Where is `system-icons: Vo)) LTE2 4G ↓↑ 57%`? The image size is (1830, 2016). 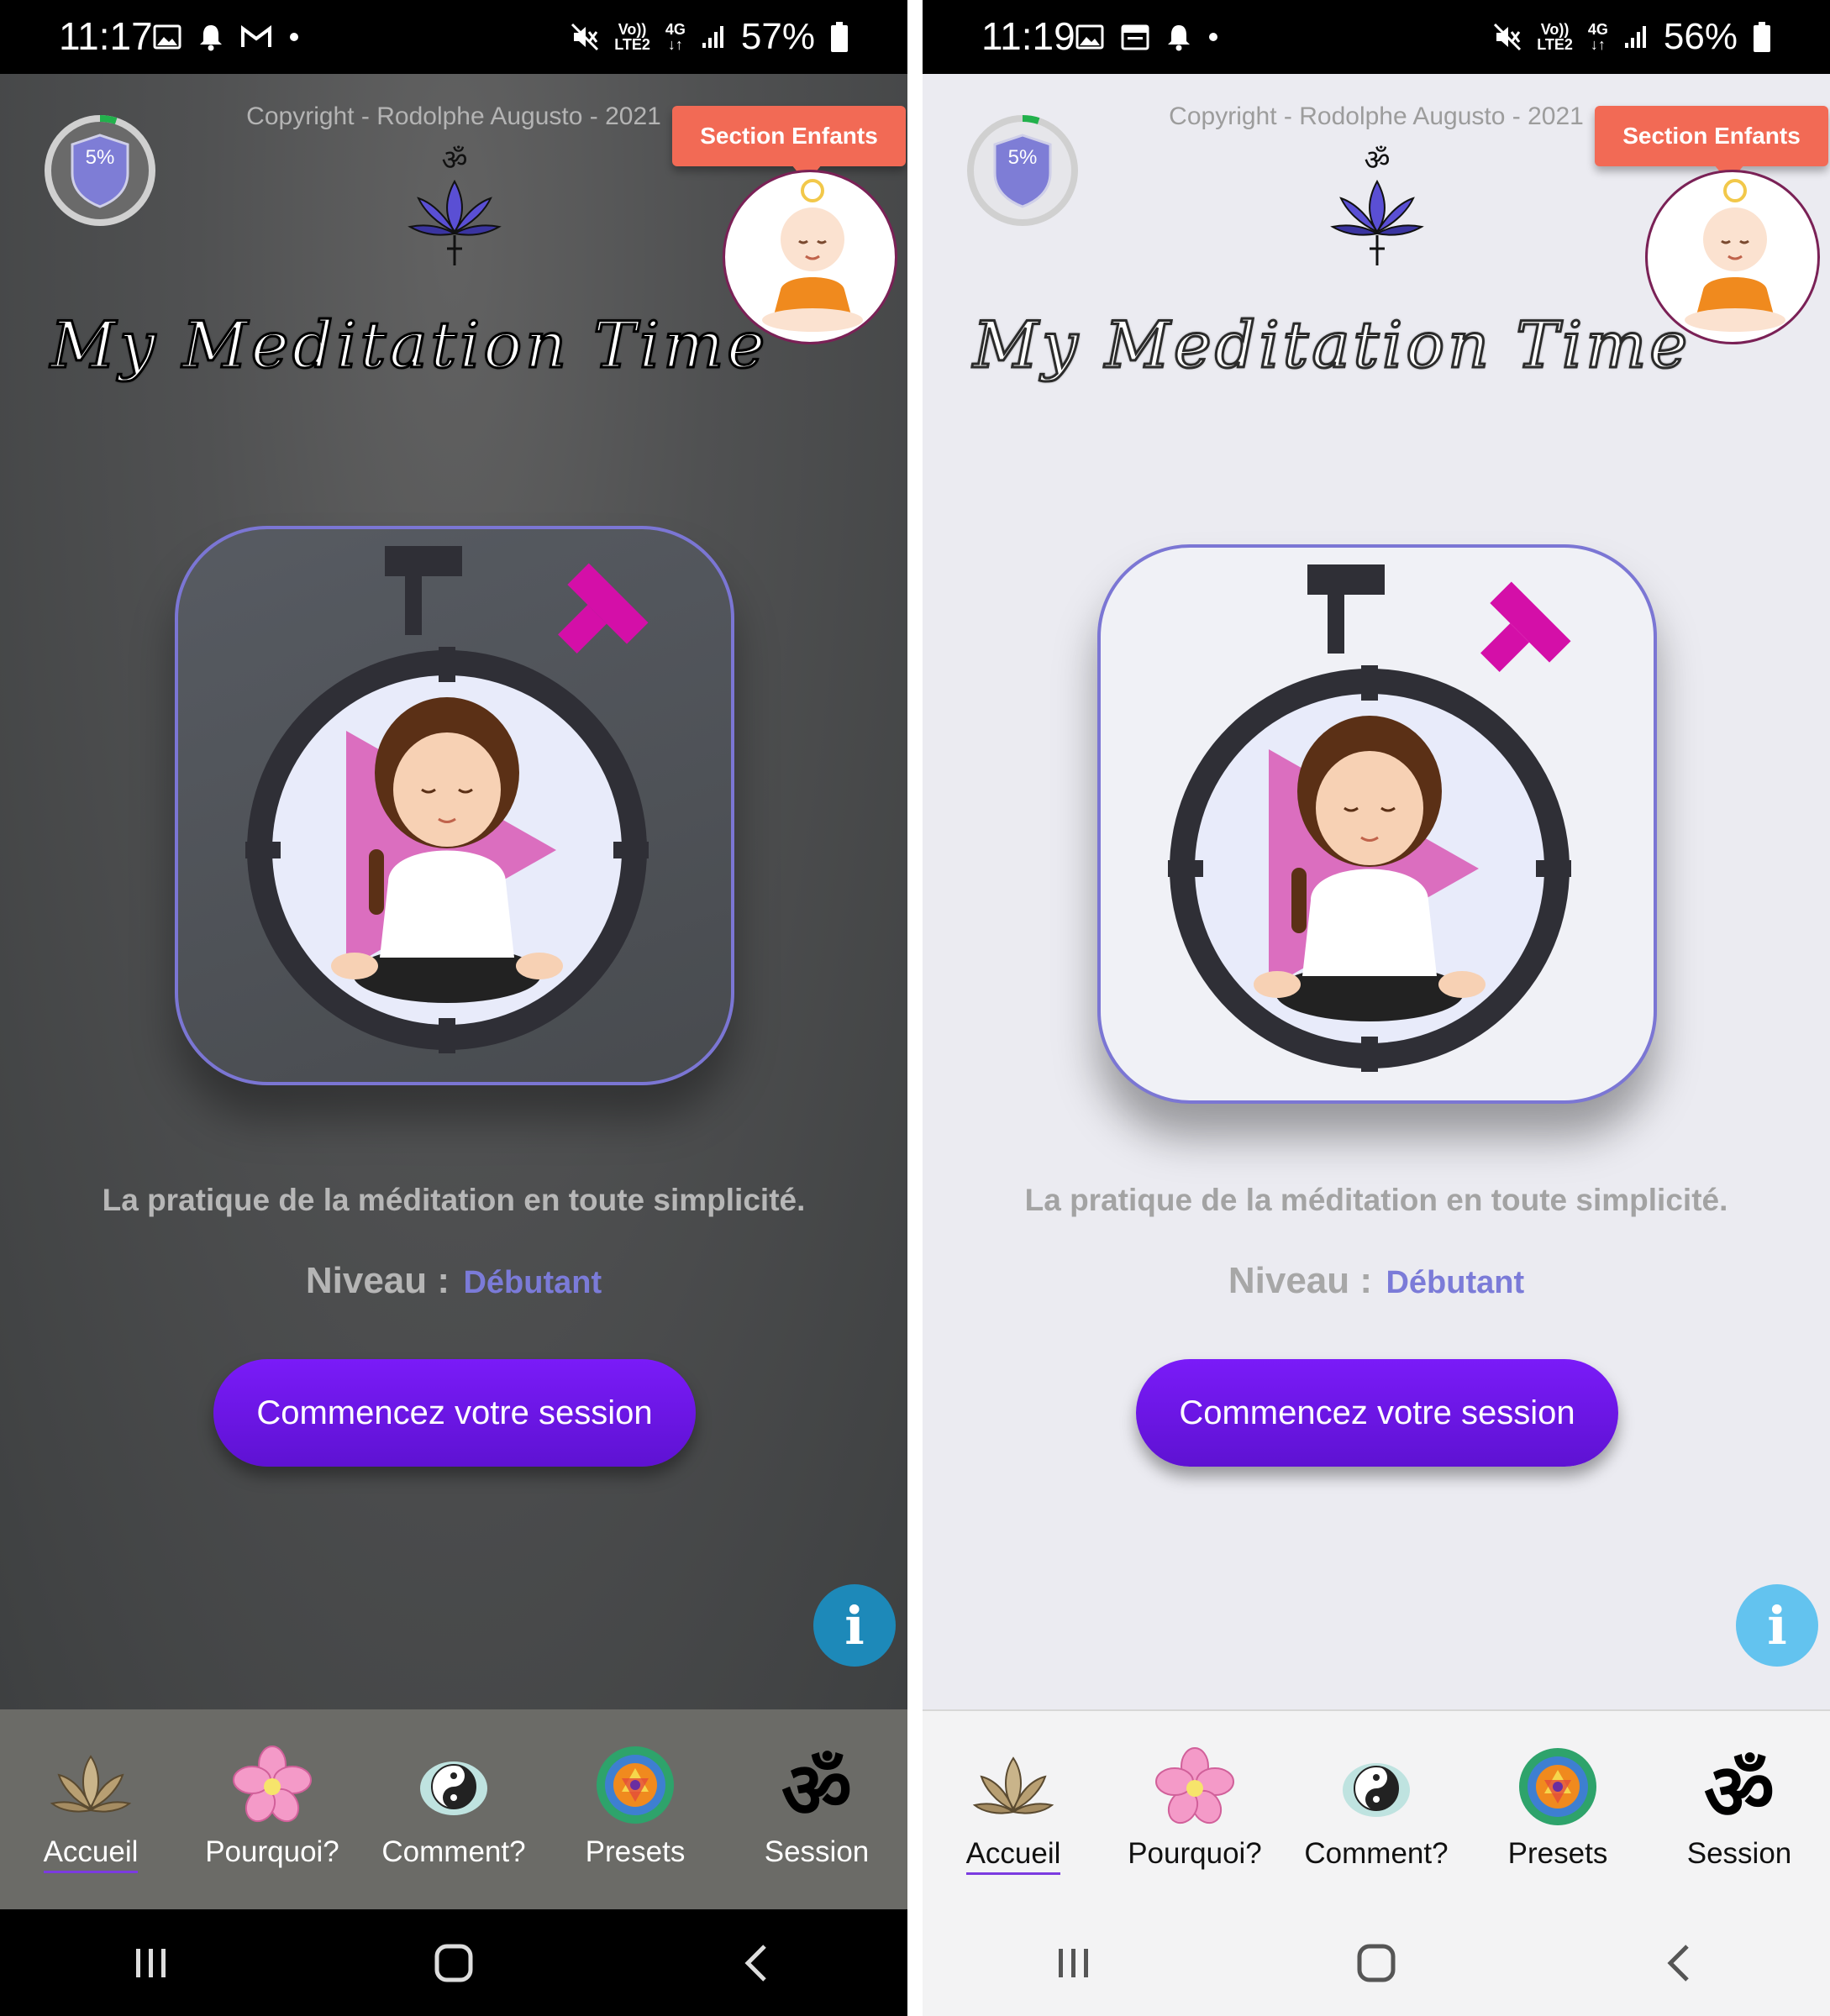 system-icons: Vo)) LTE2 4G ↓↑ 57% is located at coordinates (710, 36).